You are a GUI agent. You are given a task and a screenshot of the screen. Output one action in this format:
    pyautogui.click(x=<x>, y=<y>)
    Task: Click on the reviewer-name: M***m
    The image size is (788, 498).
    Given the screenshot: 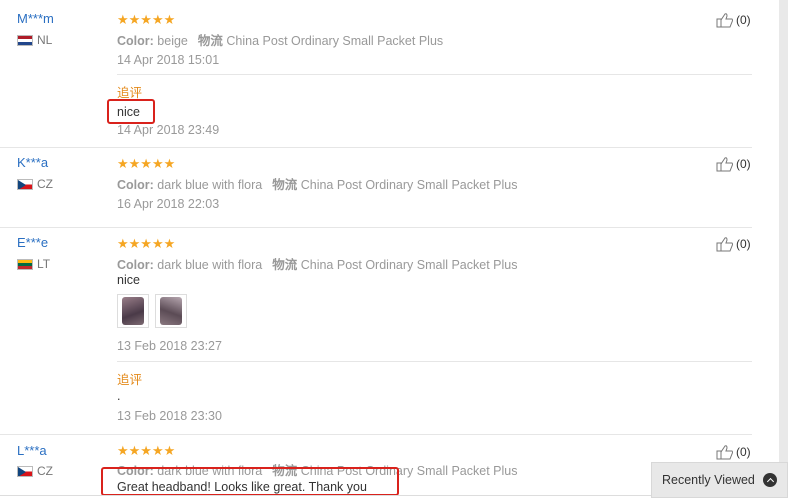 What is the action you would take?
    pyautogui.click(x=35, y=18)
    